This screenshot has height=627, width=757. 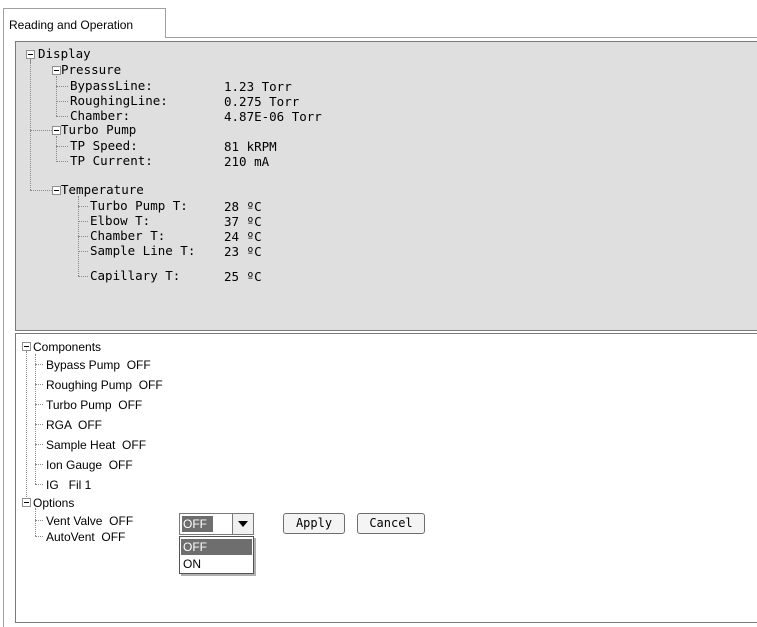 What do you see at coordinates (26, 346) in the screenshot?
I see `collapse-components-icon` at bounding box center [26, 346].